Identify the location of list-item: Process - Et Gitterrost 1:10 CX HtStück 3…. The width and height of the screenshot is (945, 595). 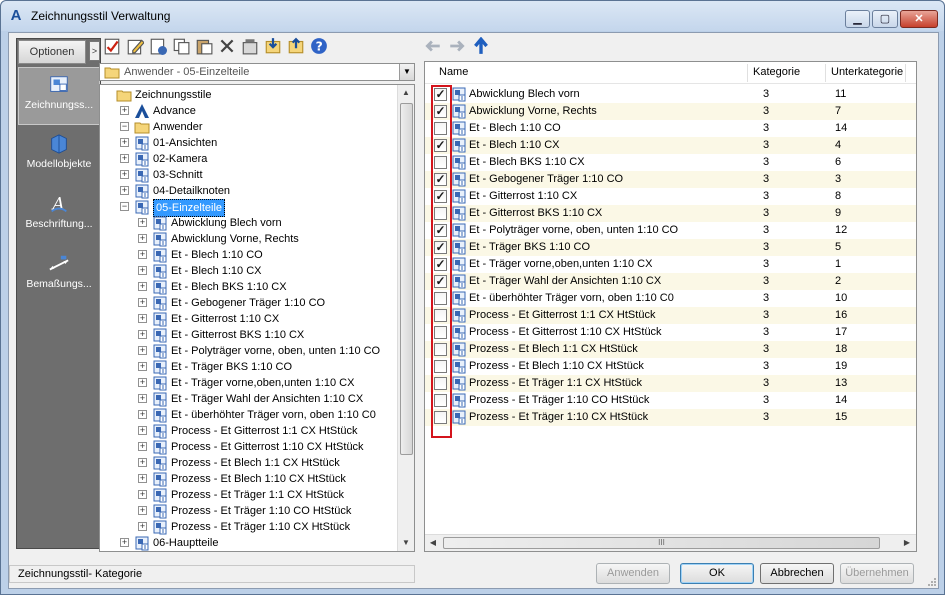
(670, 332).